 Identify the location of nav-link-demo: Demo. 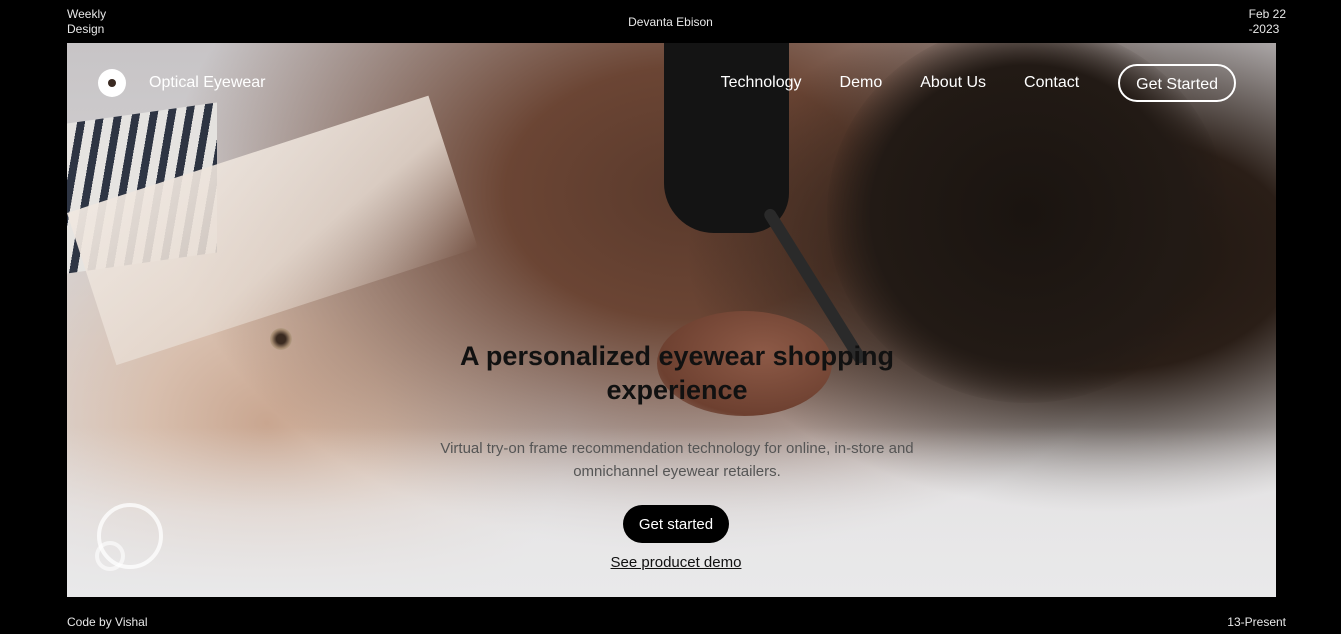
(861, 83).